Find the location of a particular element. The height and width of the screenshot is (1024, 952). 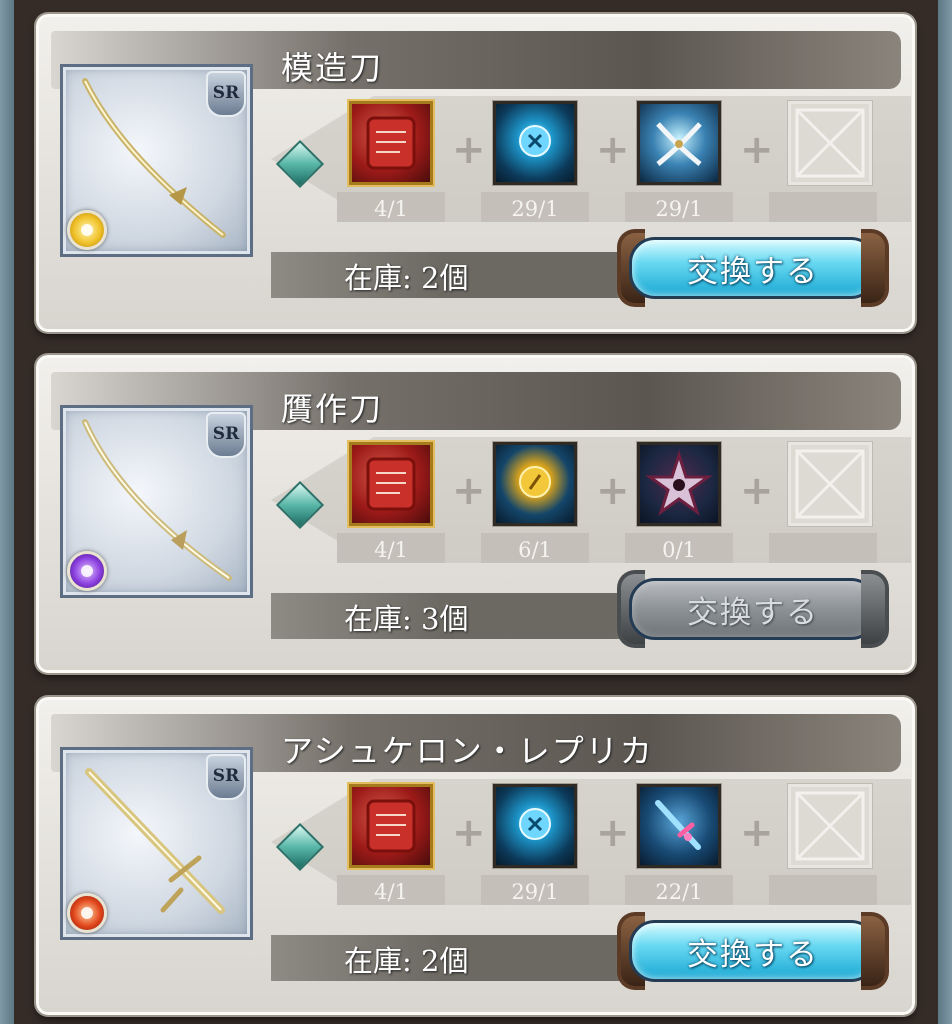

material-count: 6/1 is located at coordinates (535, 548).